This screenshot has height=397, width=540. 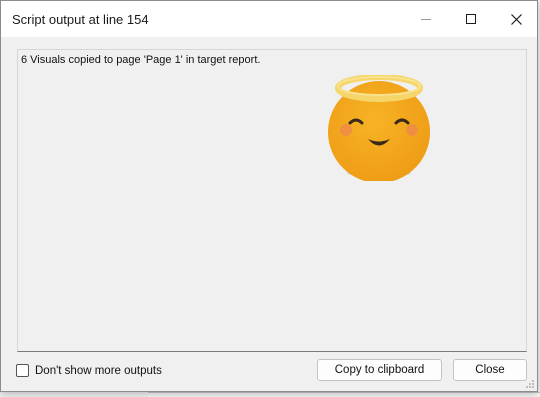 What do you see at coordinates (530, 384) in the screenshot?
I see `resize-grip-icon` at bounding box center [530, 384].